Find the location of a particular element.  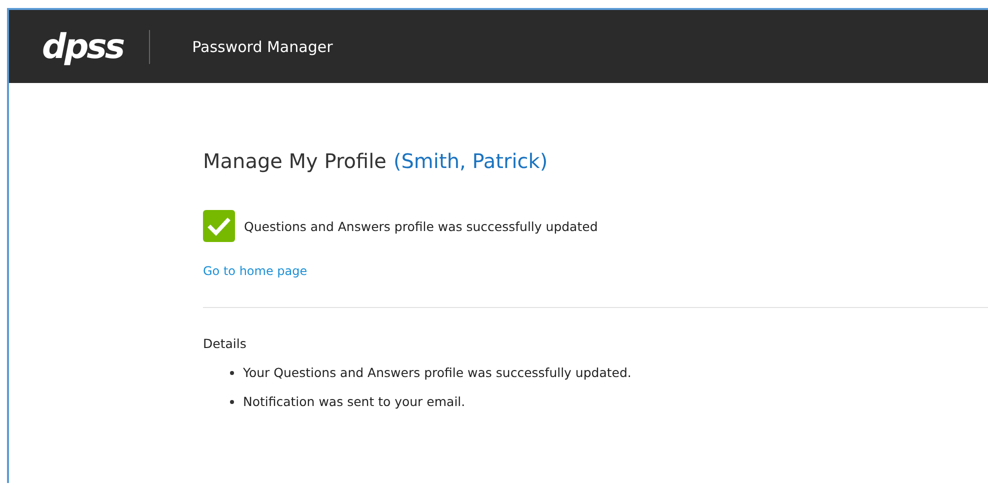

home-link: Go to home page is located at coordinates (255, 271).